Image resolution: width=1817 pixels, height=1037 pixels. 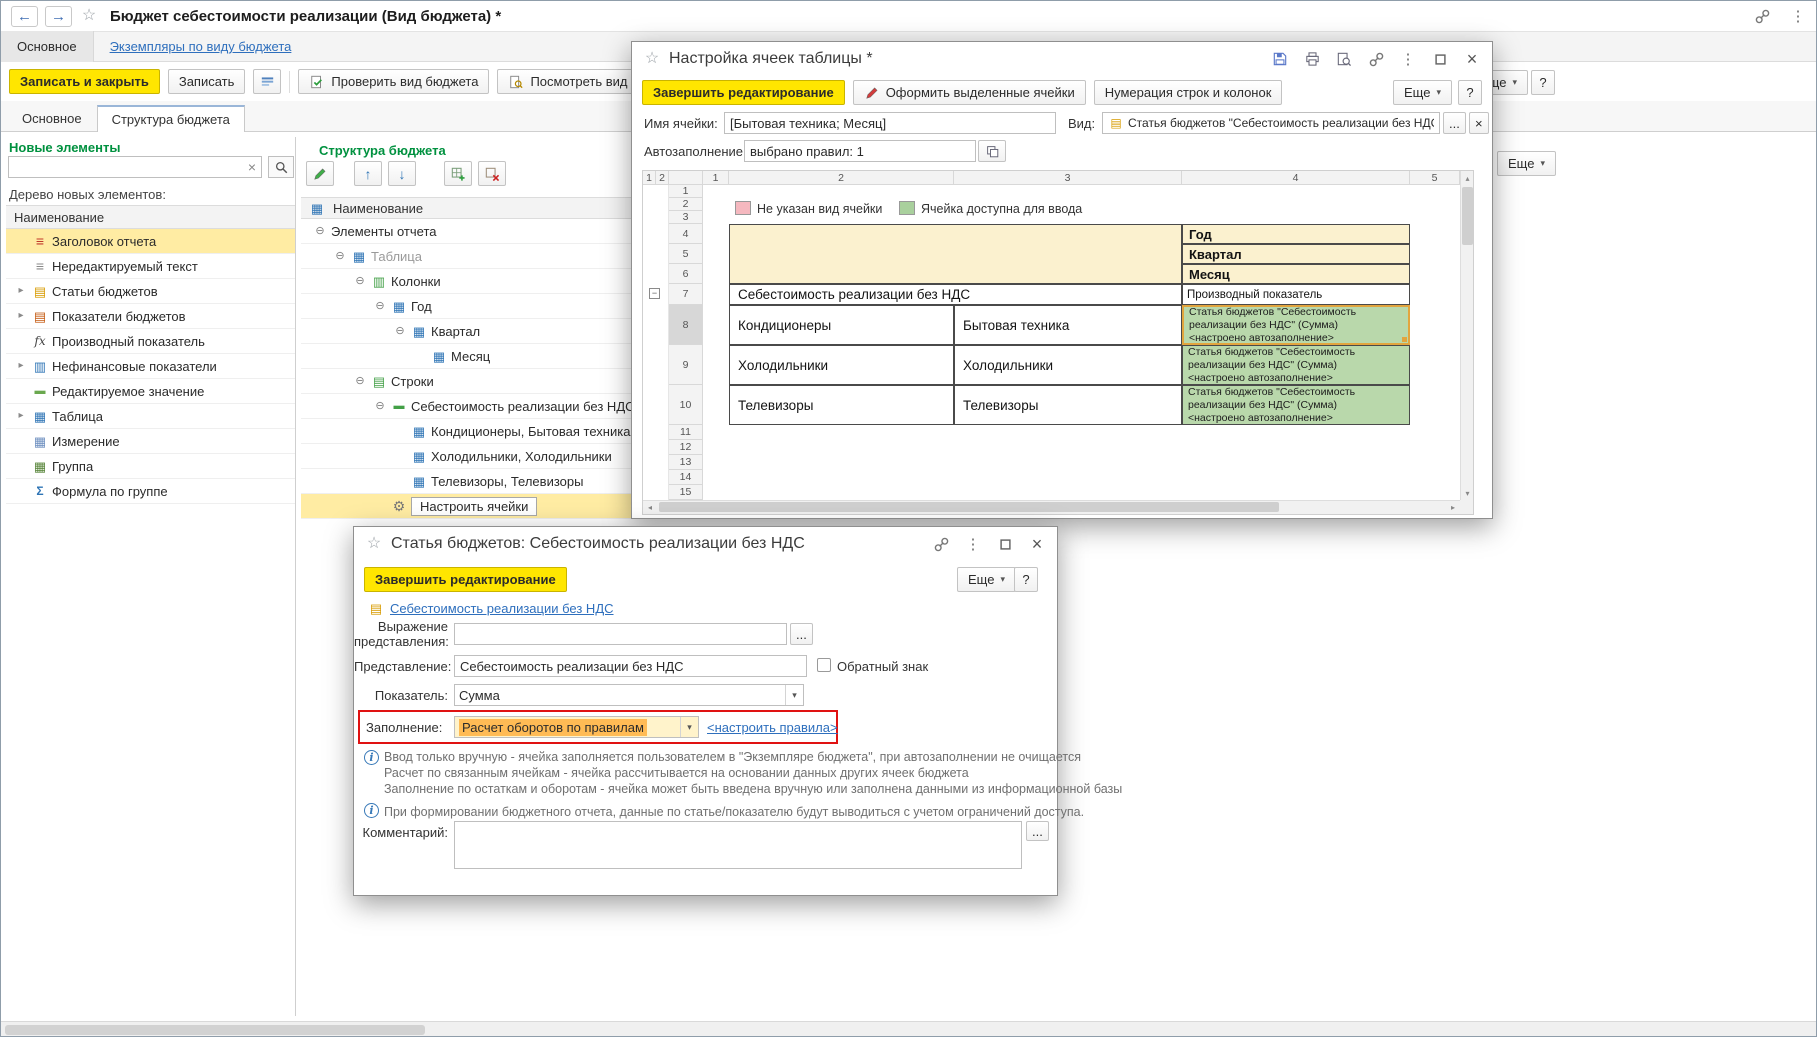 I want to click on print-icon, so click(x=1312, y=59).